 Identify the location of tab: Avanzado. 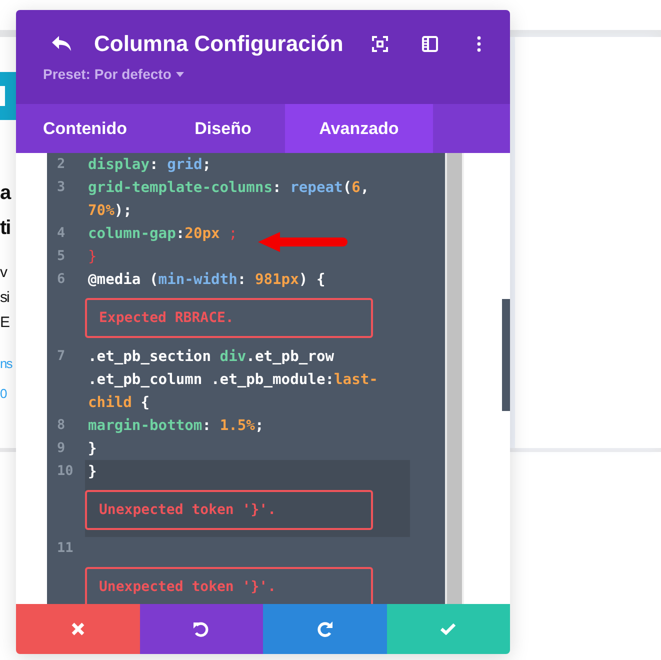
(359, 128).